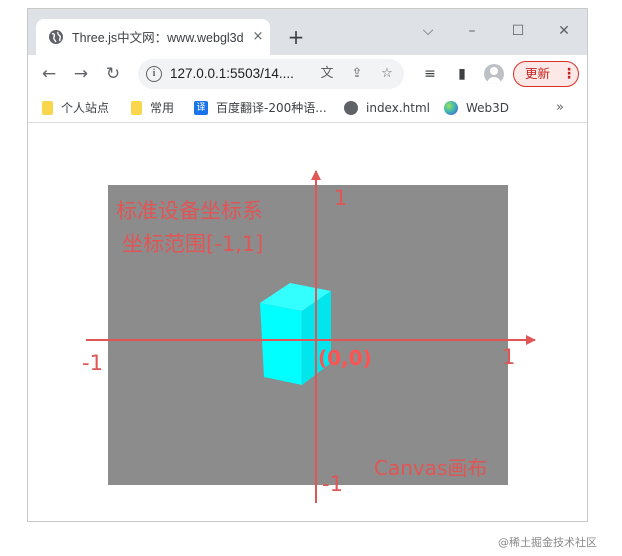  I want to click on side-panel-icon: ▮, so click(462, 74).